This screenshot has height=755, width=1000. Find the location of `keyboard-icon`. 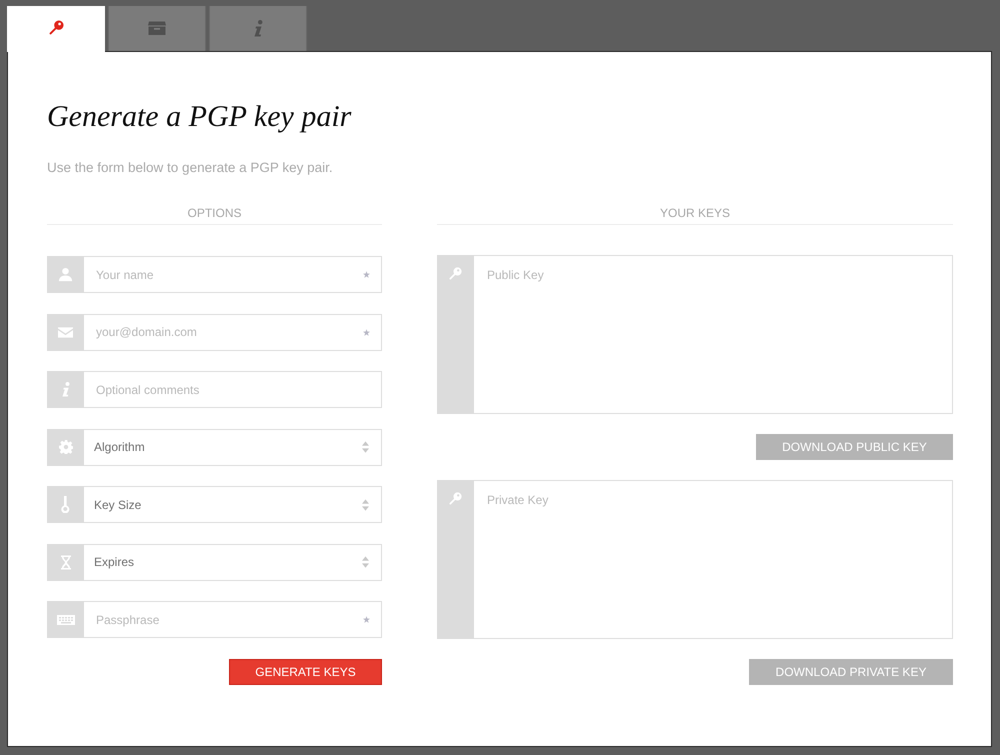

keyboard-icon is located at coordinates (65, 619).